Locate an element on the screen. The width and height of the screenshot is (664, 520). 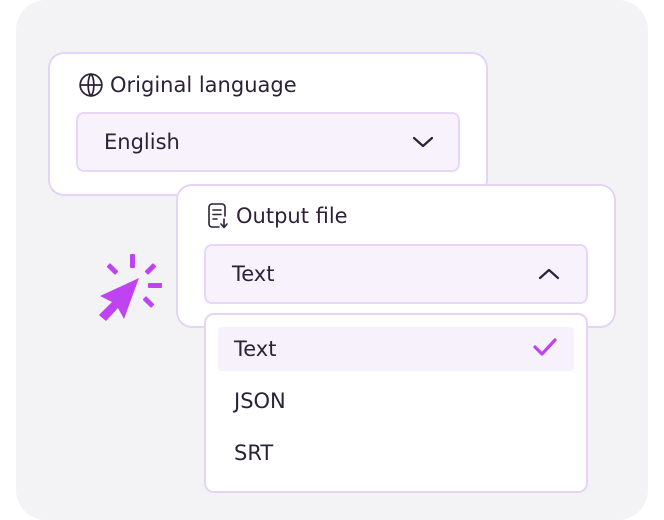
globe-icon is located at coordinates (91, 85).